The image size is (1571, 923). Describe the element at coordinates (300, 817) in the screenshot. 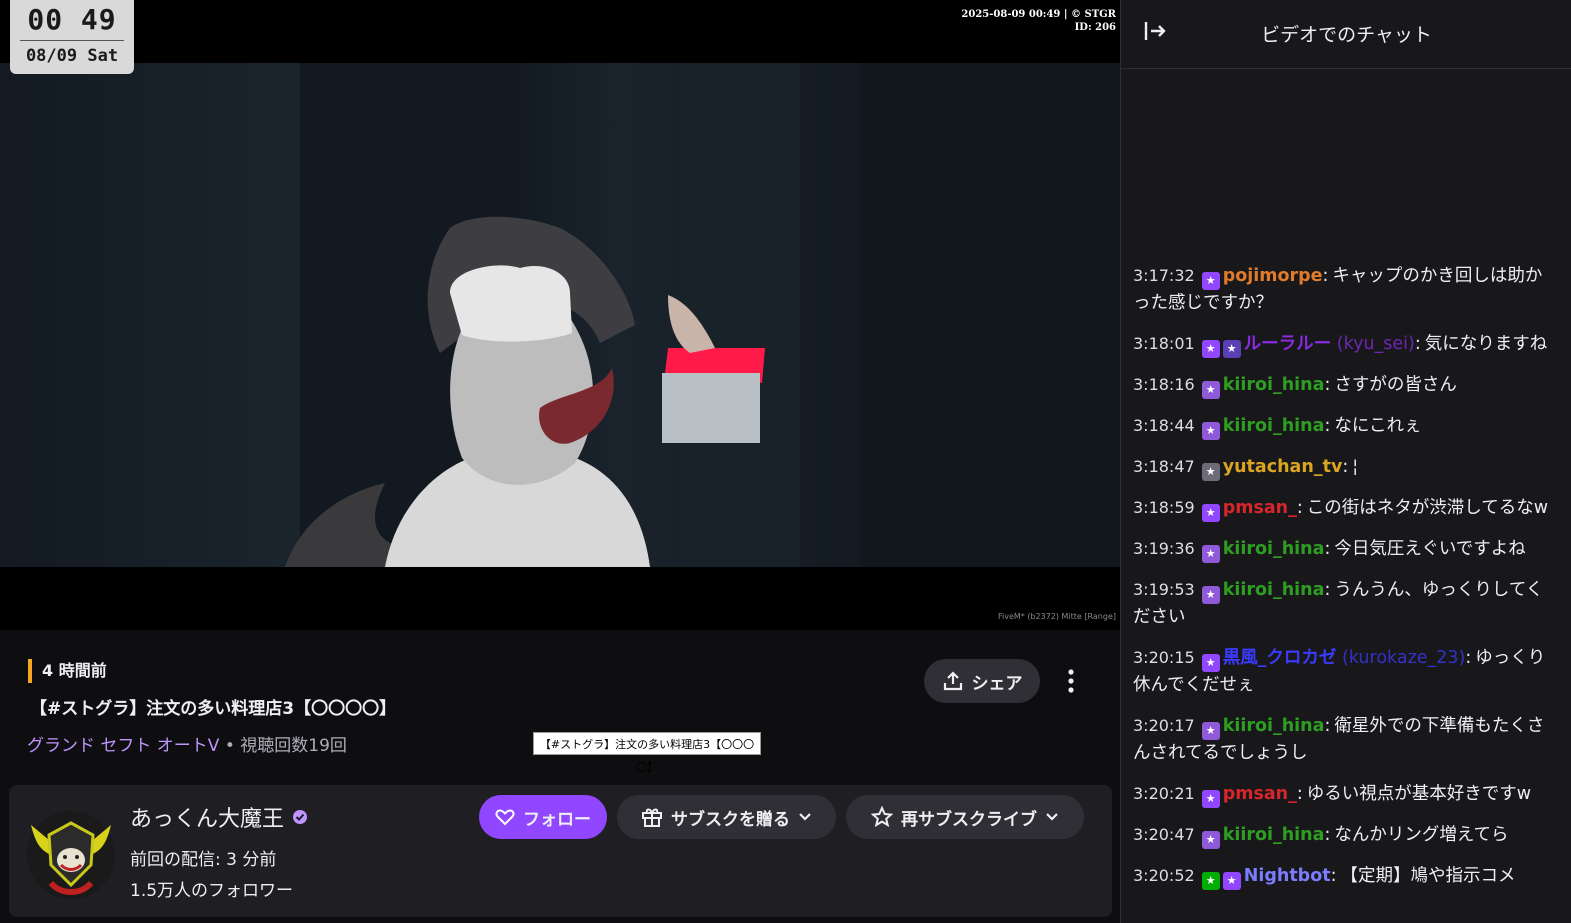

I see `verified-badge-icon` at that location.